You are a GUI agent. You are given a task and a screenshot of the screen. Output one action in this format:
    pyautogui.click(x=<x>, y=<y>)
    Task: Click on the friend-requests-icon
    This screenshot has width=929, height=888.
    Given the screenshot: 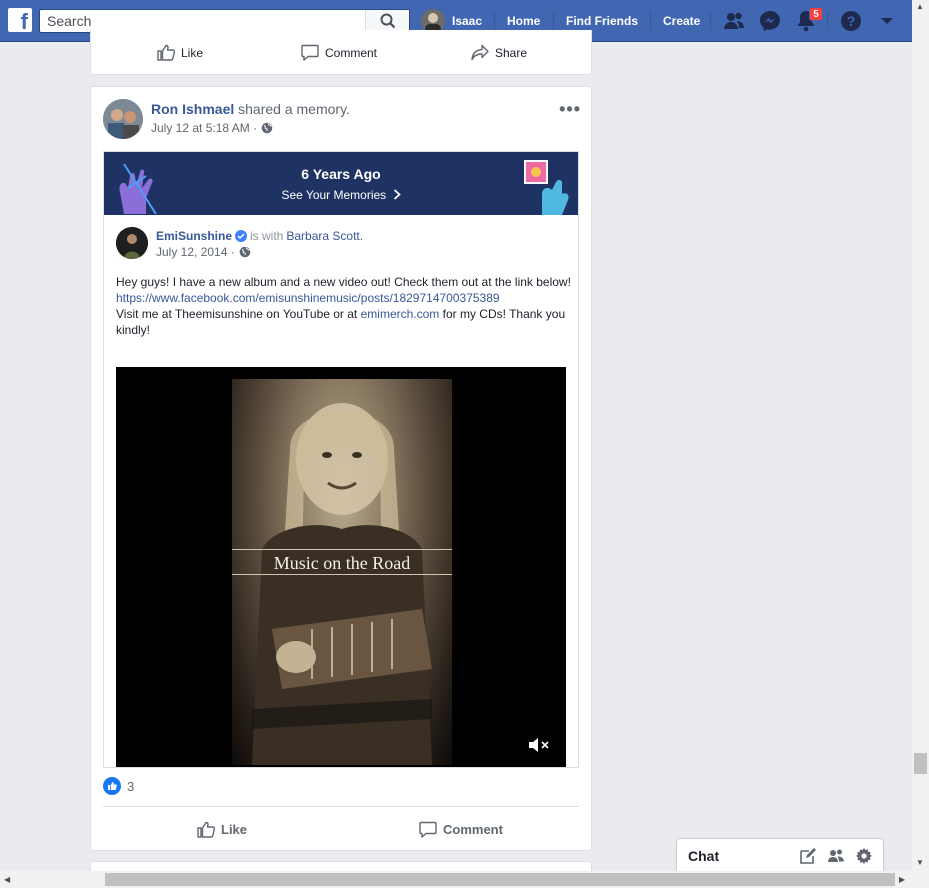 What is the action you would take?
    pyautogui.click(x=734, y=21)
    